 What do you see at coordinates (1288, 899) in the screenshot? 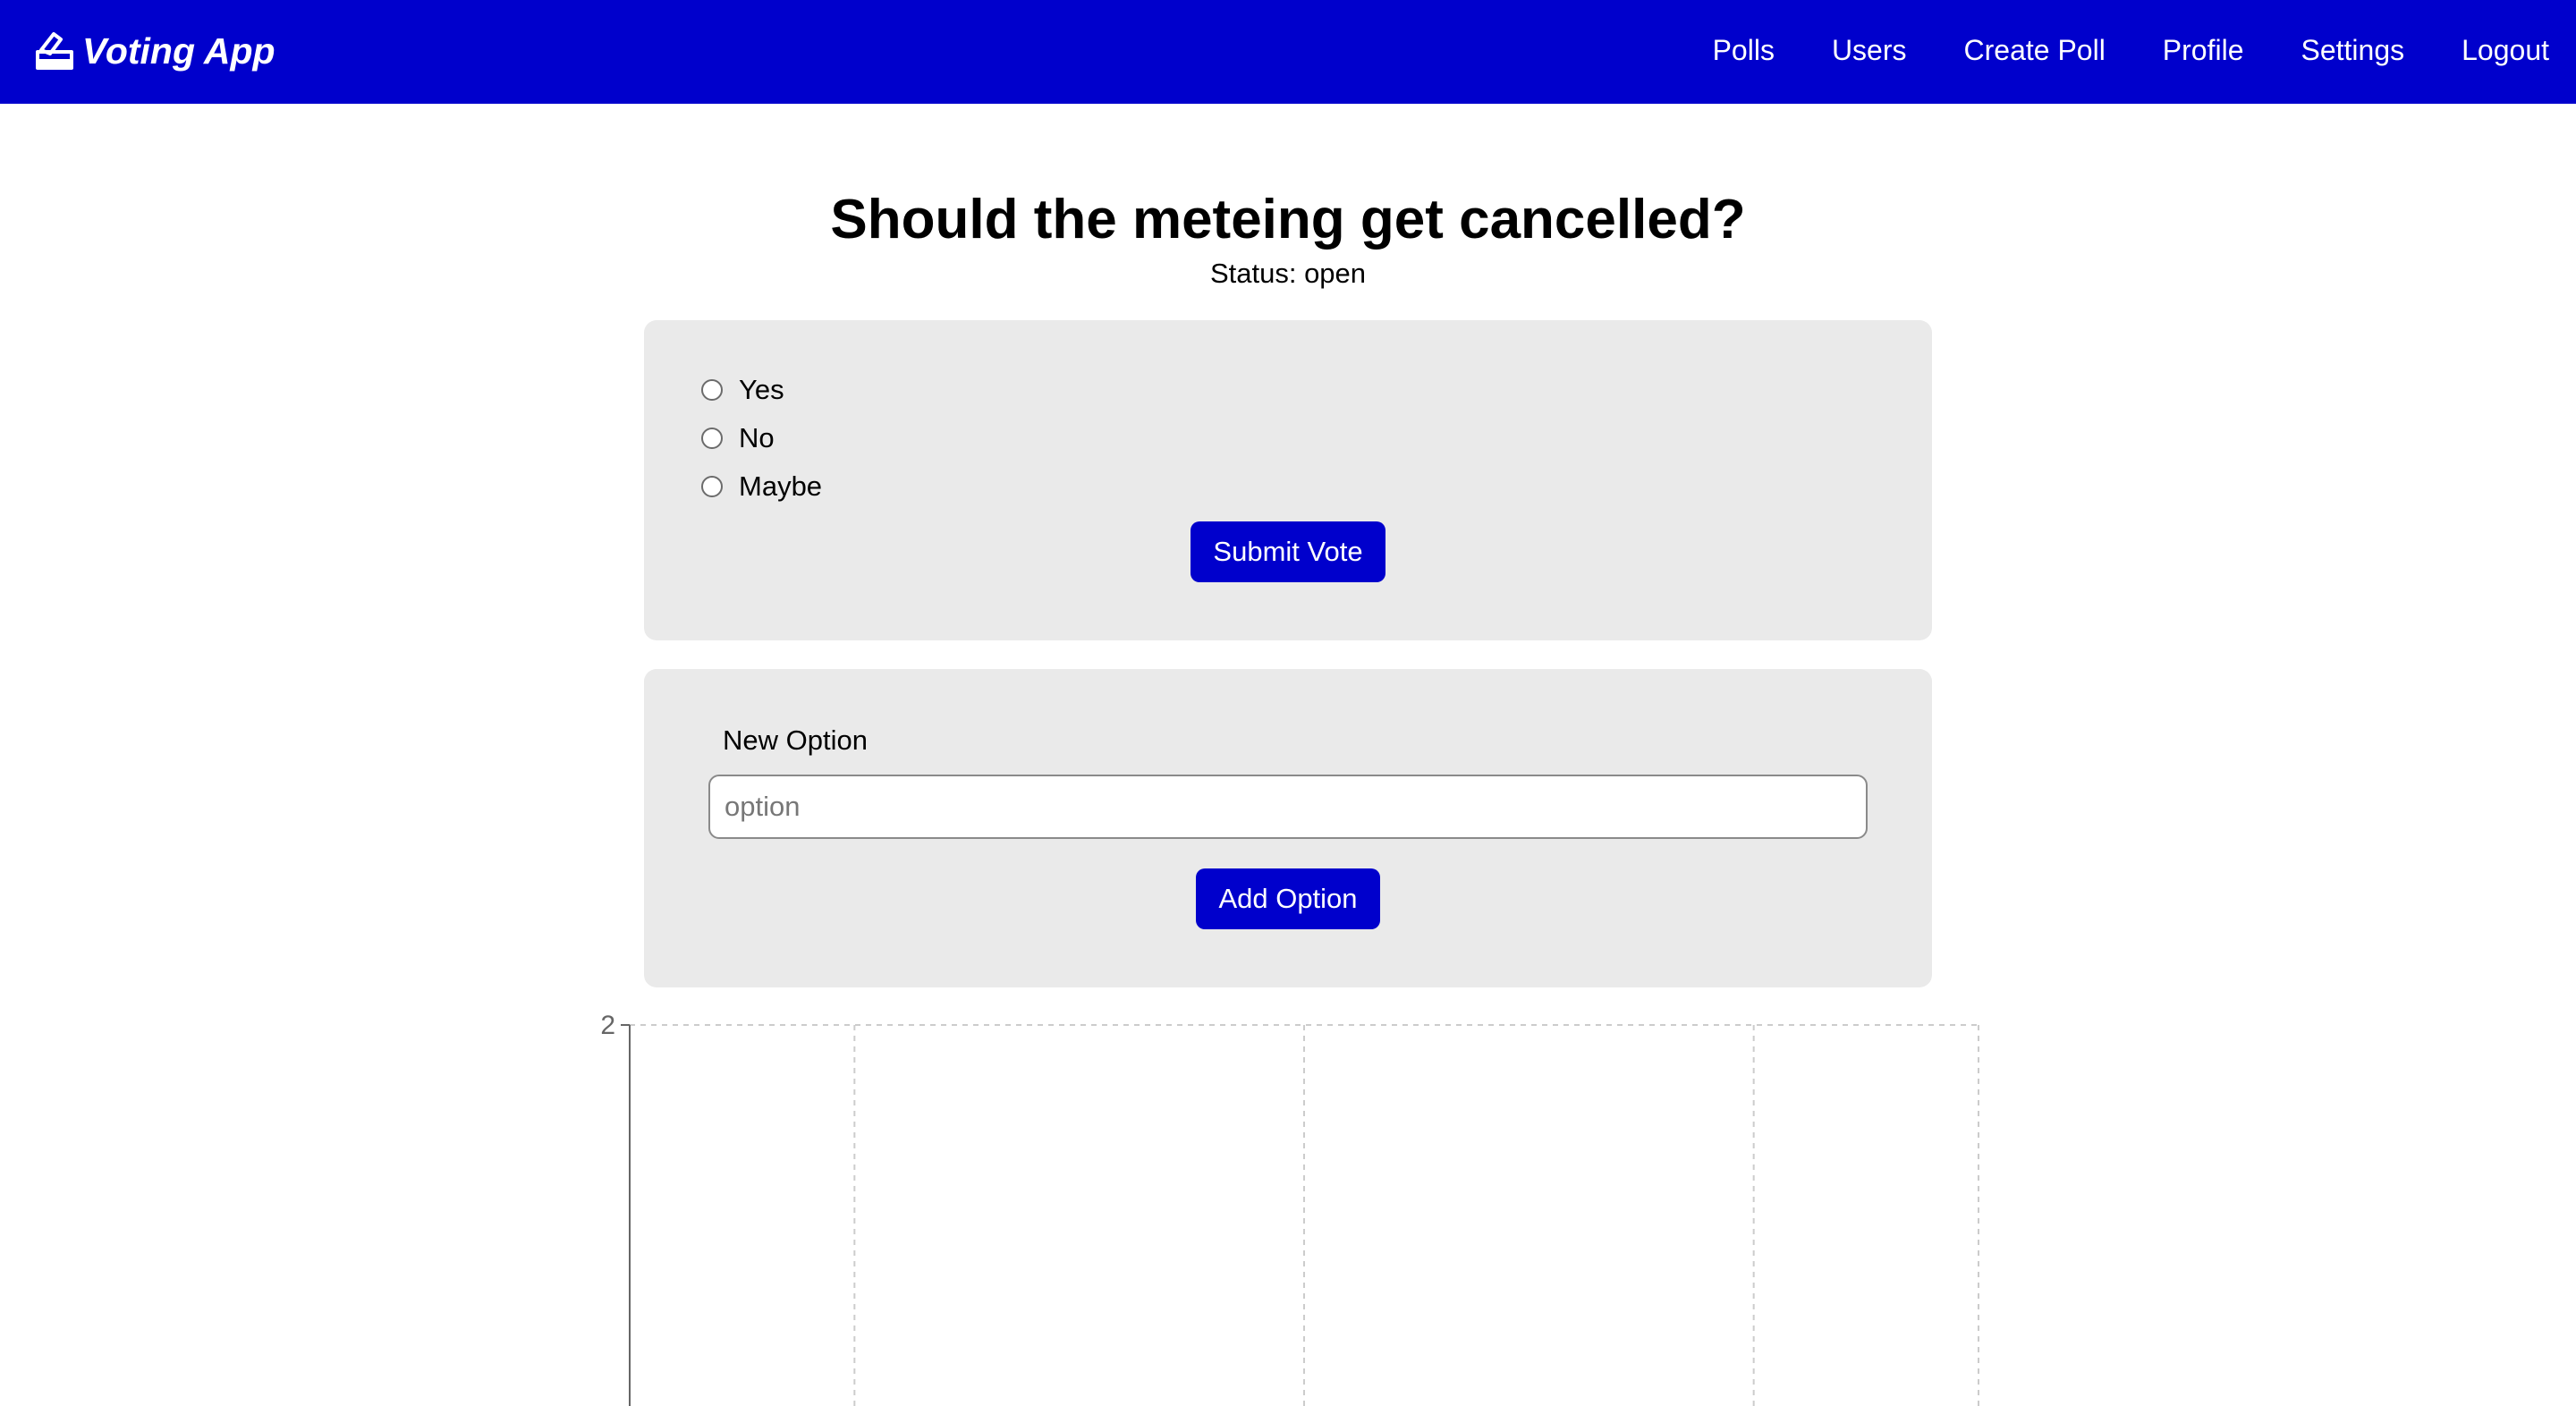
I see `add-option-button: Add Option` at bounding box center [1288, 899].